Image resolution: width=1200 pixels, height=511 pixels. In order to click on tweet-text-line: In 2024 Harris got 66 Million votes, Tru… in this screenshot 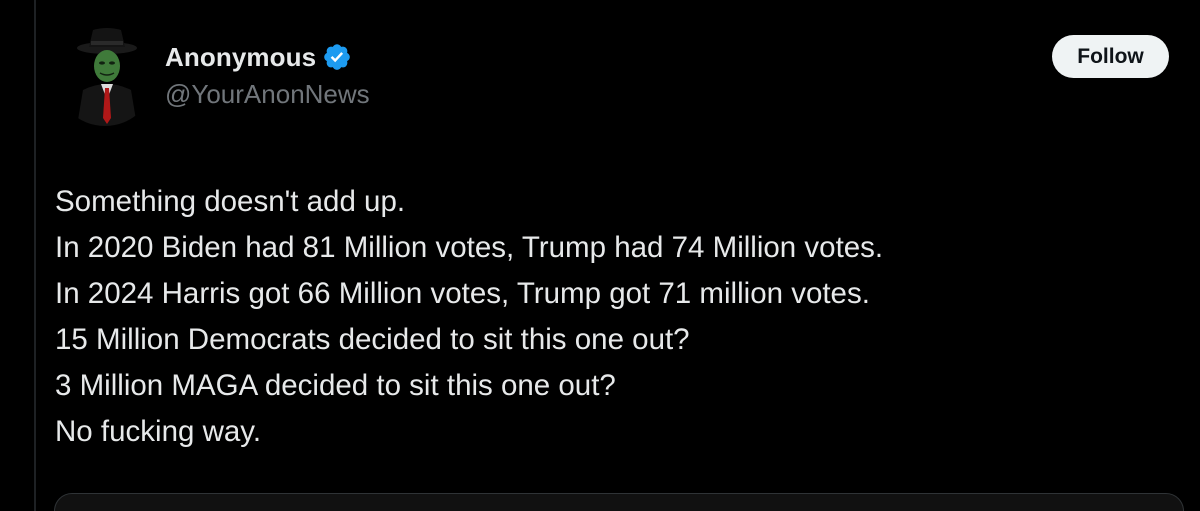, I will do `click(462, 293)`.